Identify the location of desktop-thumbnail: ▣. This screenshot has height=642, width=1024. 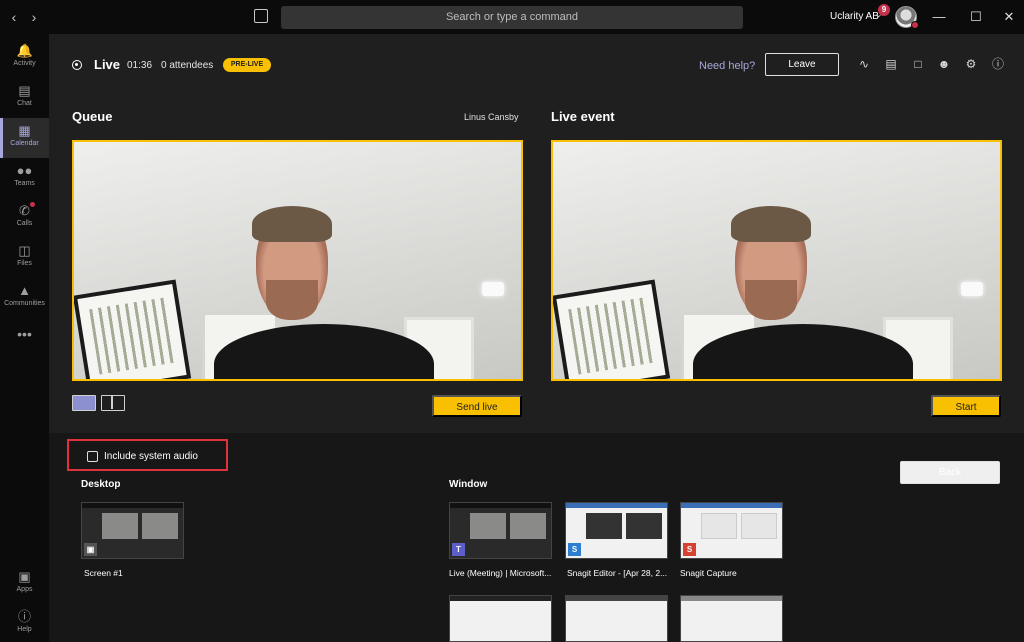
(132, 530).